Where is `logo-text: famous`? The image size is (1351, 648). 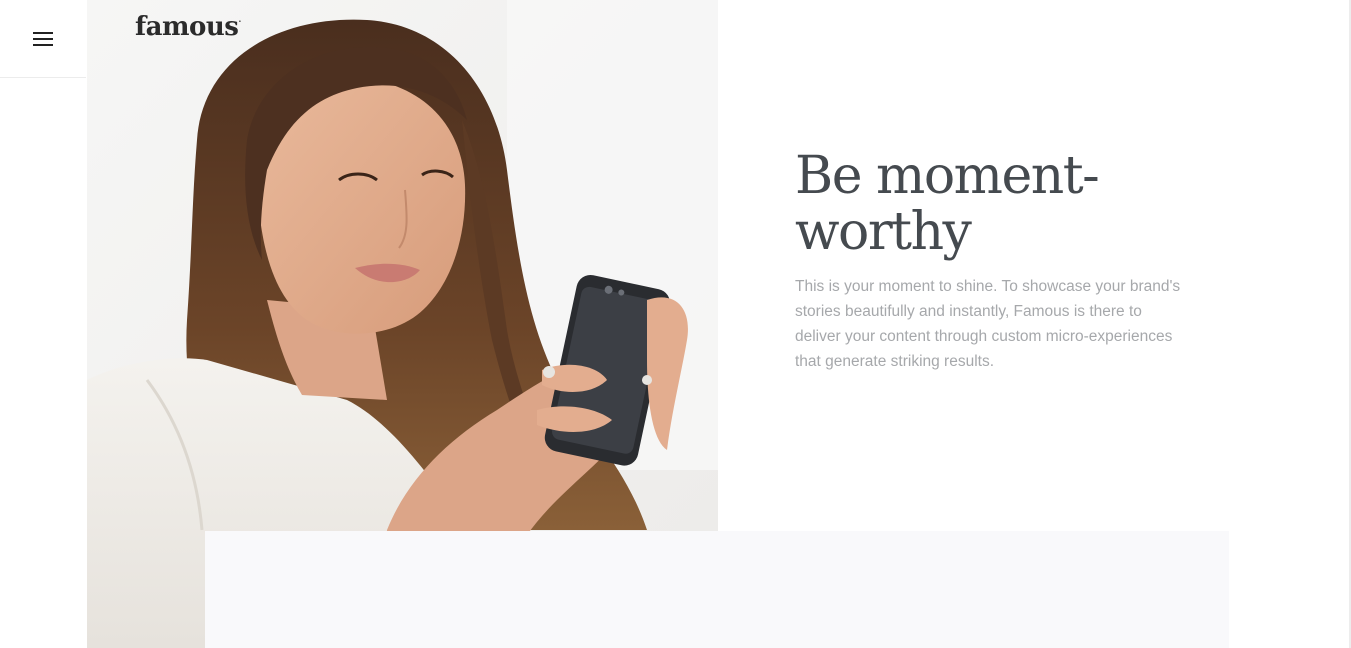
logo-text: famous is located at coordinates (187, 27).